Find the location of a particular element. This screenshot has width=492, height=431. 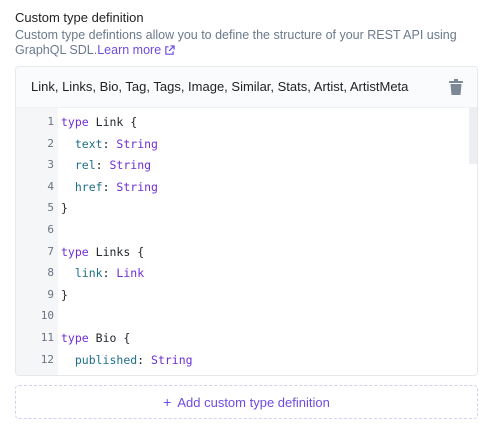

code-line: 2 text: String is located at coordinates (246, 143).